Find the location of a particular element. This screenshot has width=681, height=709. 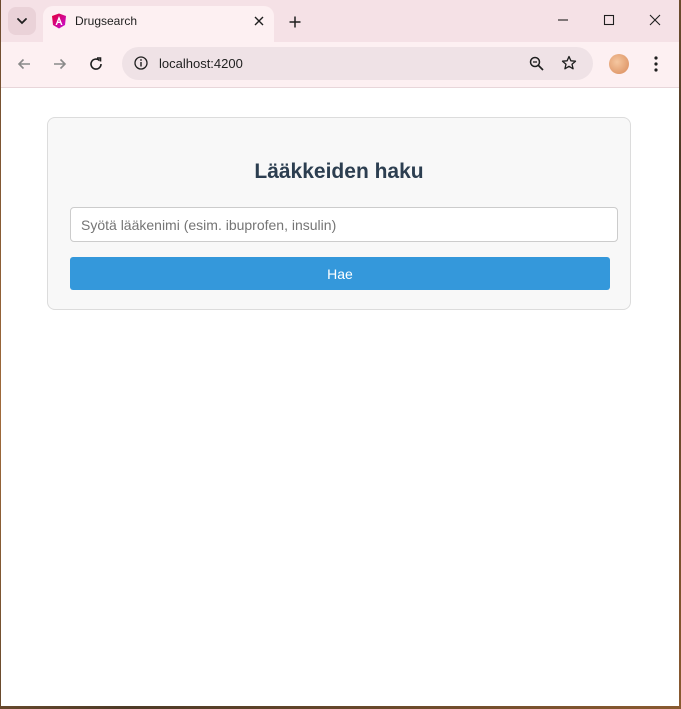

back-arrow-icon is located at coordinates (23, 64).